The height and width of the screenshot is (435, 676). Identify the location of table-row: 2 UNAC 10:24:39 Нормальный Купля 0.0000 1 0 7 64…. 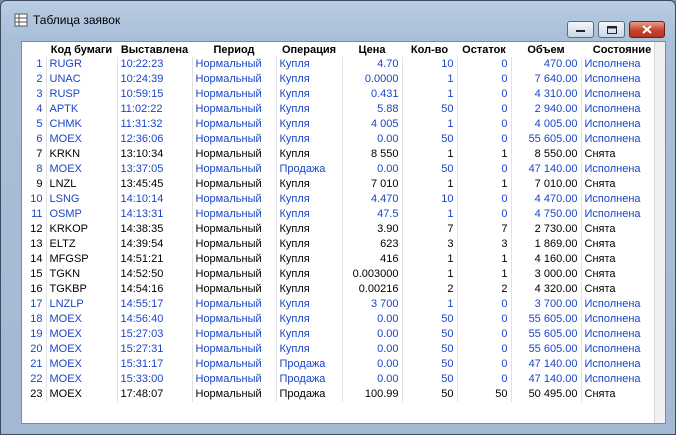
(342, 79).